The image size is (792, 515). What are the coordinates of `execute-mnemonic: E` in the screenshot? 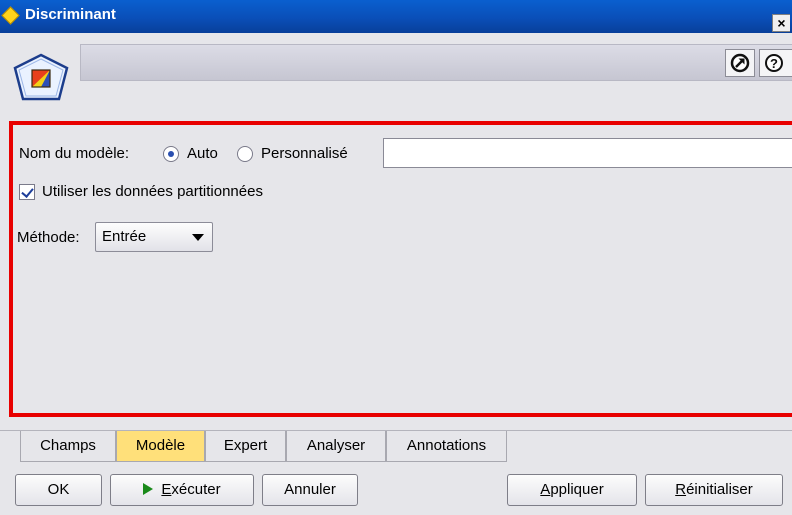 It's located at (166, 489).